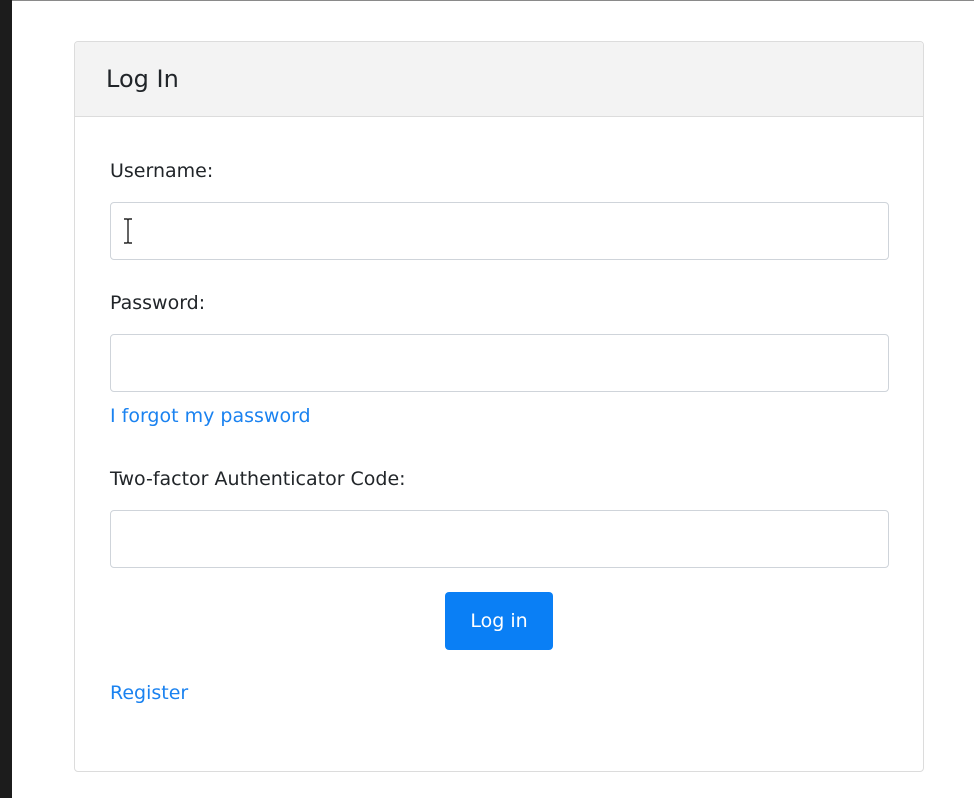  What do you see at coordinates (499, 621) in the screenshot?
I see `login-button: Log in` at bounding box center [499, 621].